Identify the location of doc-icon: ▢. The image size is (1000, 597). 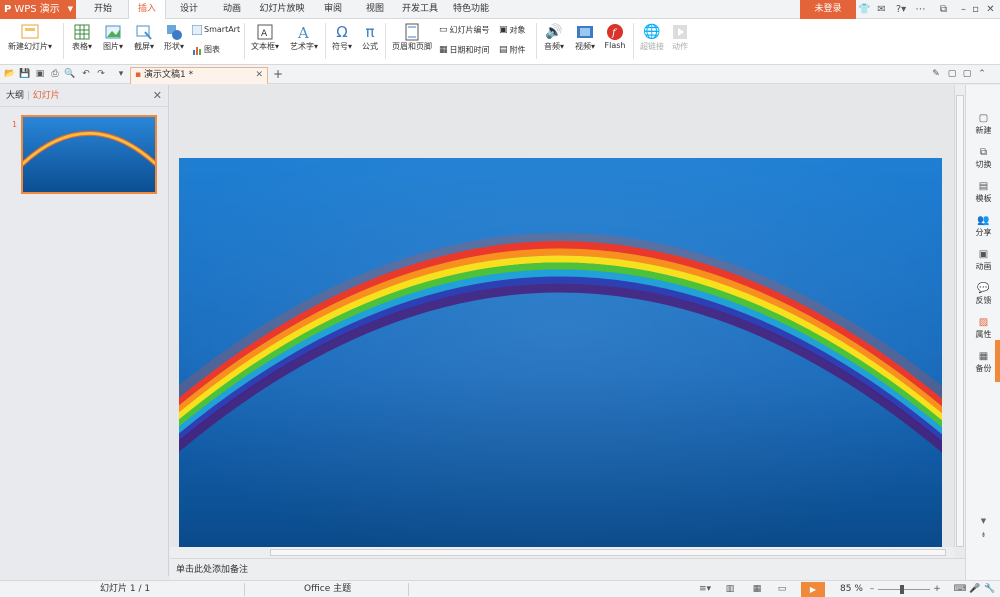
(952, 74).